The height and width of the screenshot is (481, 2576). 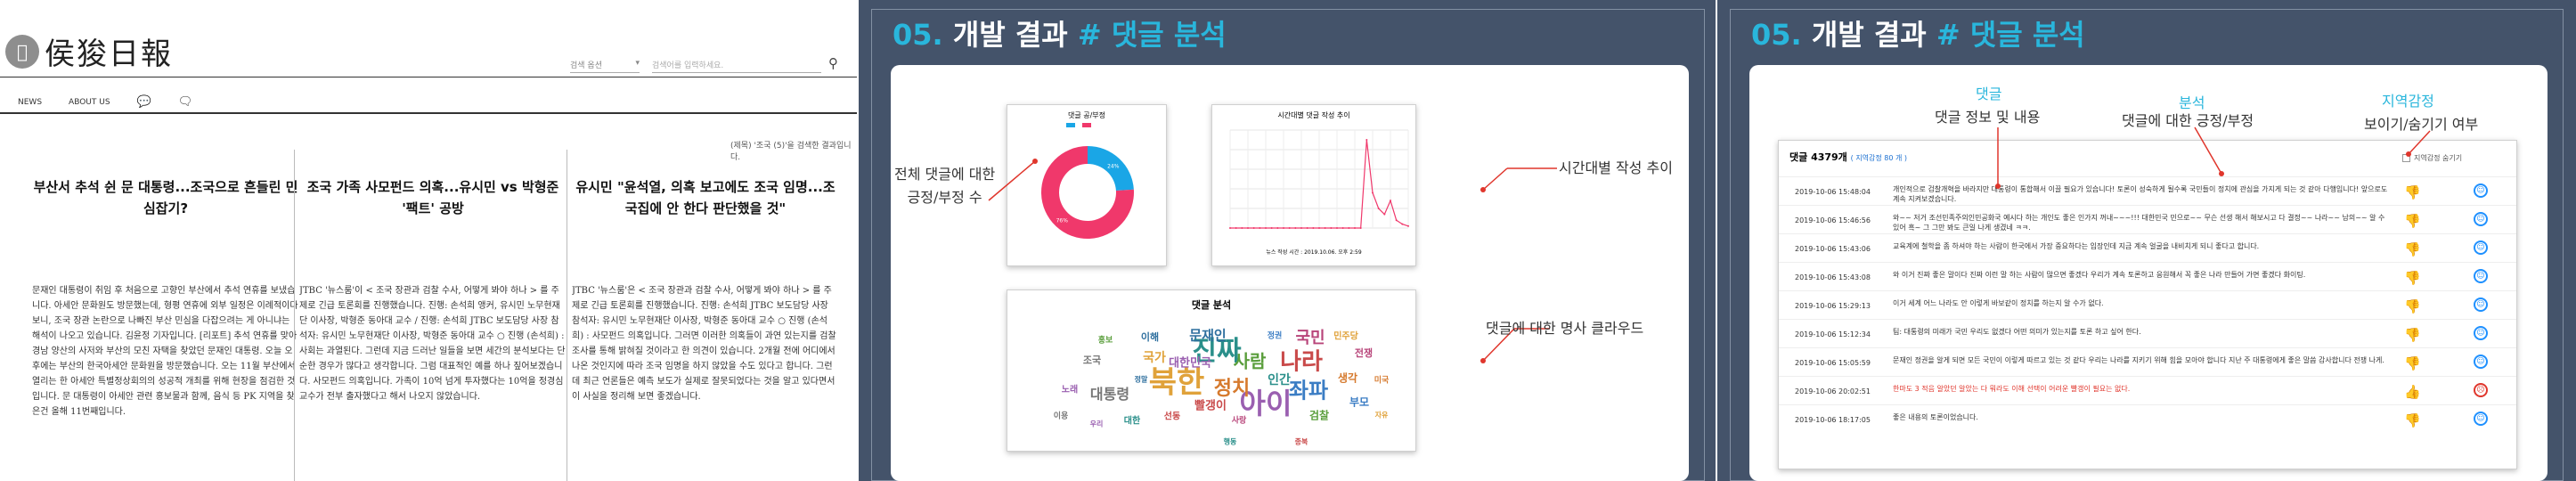 I want to click on cloud-word: 선동, so click(x=1172, y=417).